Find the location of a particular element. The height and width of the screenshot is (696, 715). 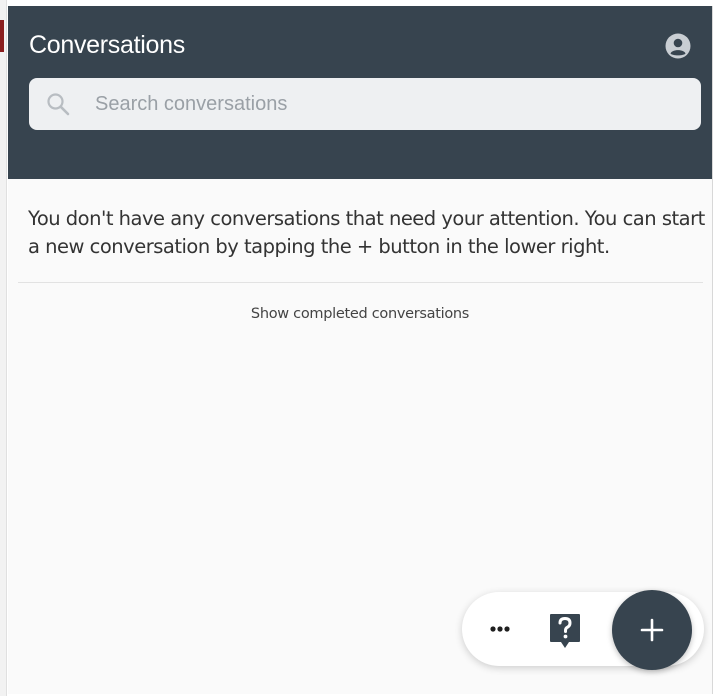

more-button is located at coordinates (500, 629).